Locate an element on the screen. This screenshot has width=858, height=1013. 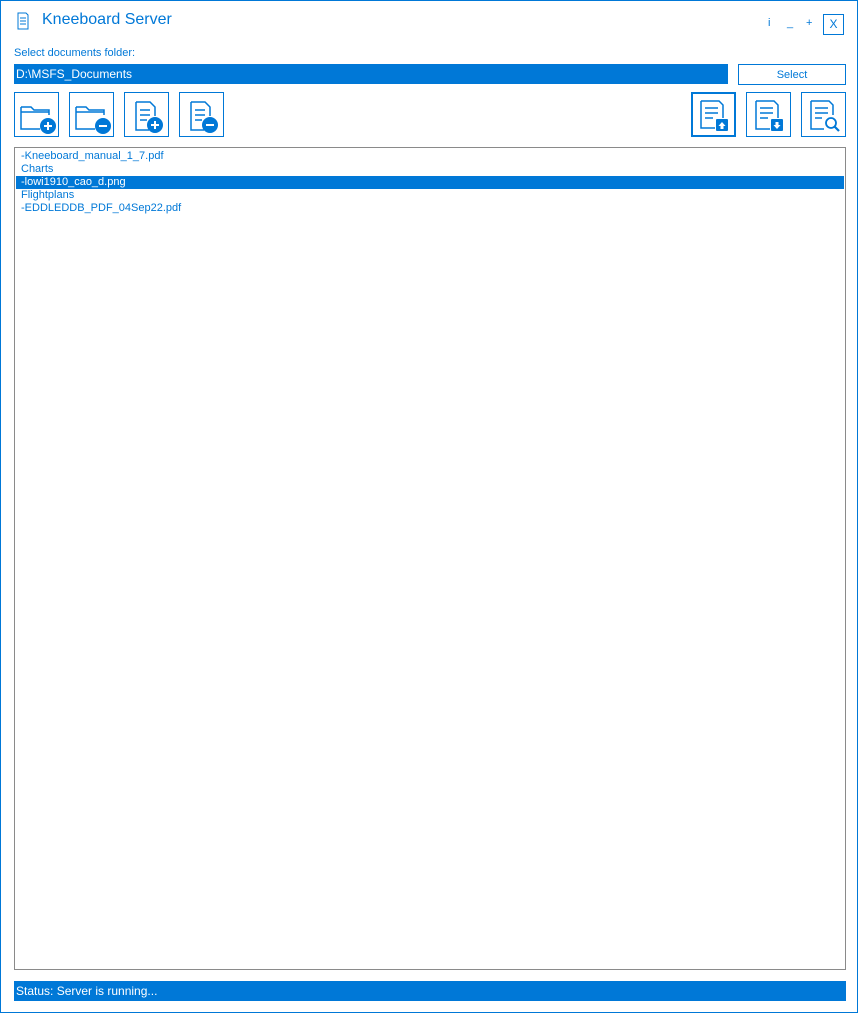
info-button: i is located at coordinates (769, 23).